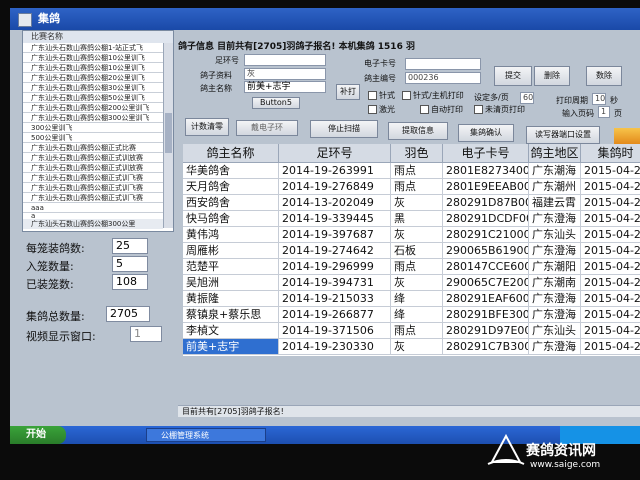 The image size is (640, 480). Describe the element at coordinates (555, 283) in the screenshot. I see `cell-region: 广东潮南` at that location.